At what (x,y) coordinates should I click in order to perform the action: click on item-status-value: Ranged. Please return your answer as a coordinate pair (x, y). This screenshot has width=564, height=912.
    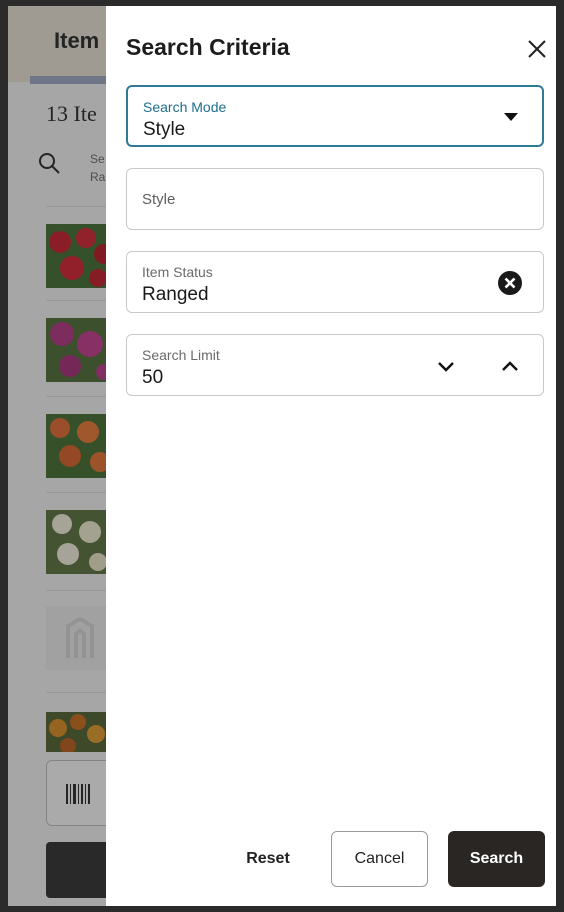
    Looking at the image, I should click on (175, 294).